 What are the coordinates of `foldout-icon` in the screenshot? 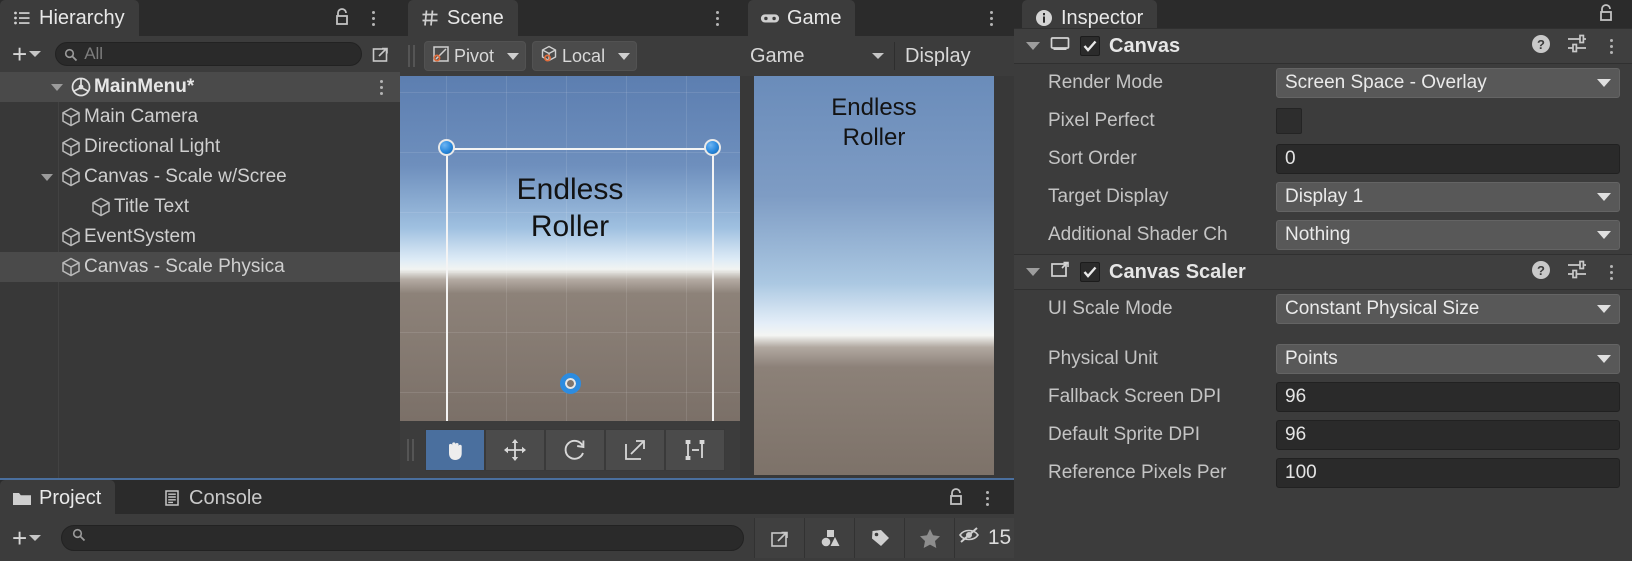 It's located at (47, 177).